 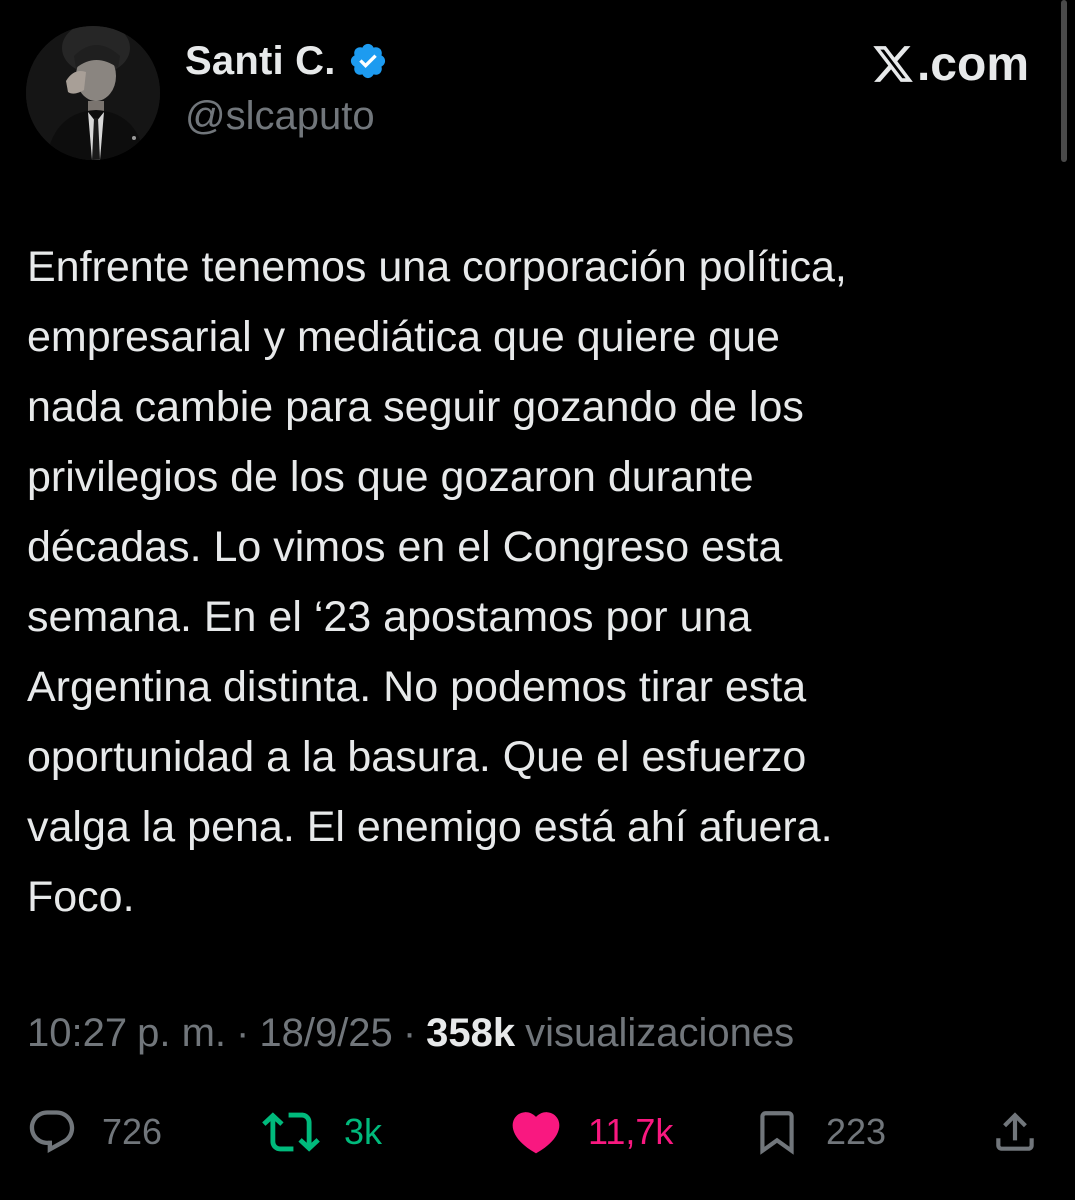 I want to click on brand-label: .com, so click(x=972, y=64).